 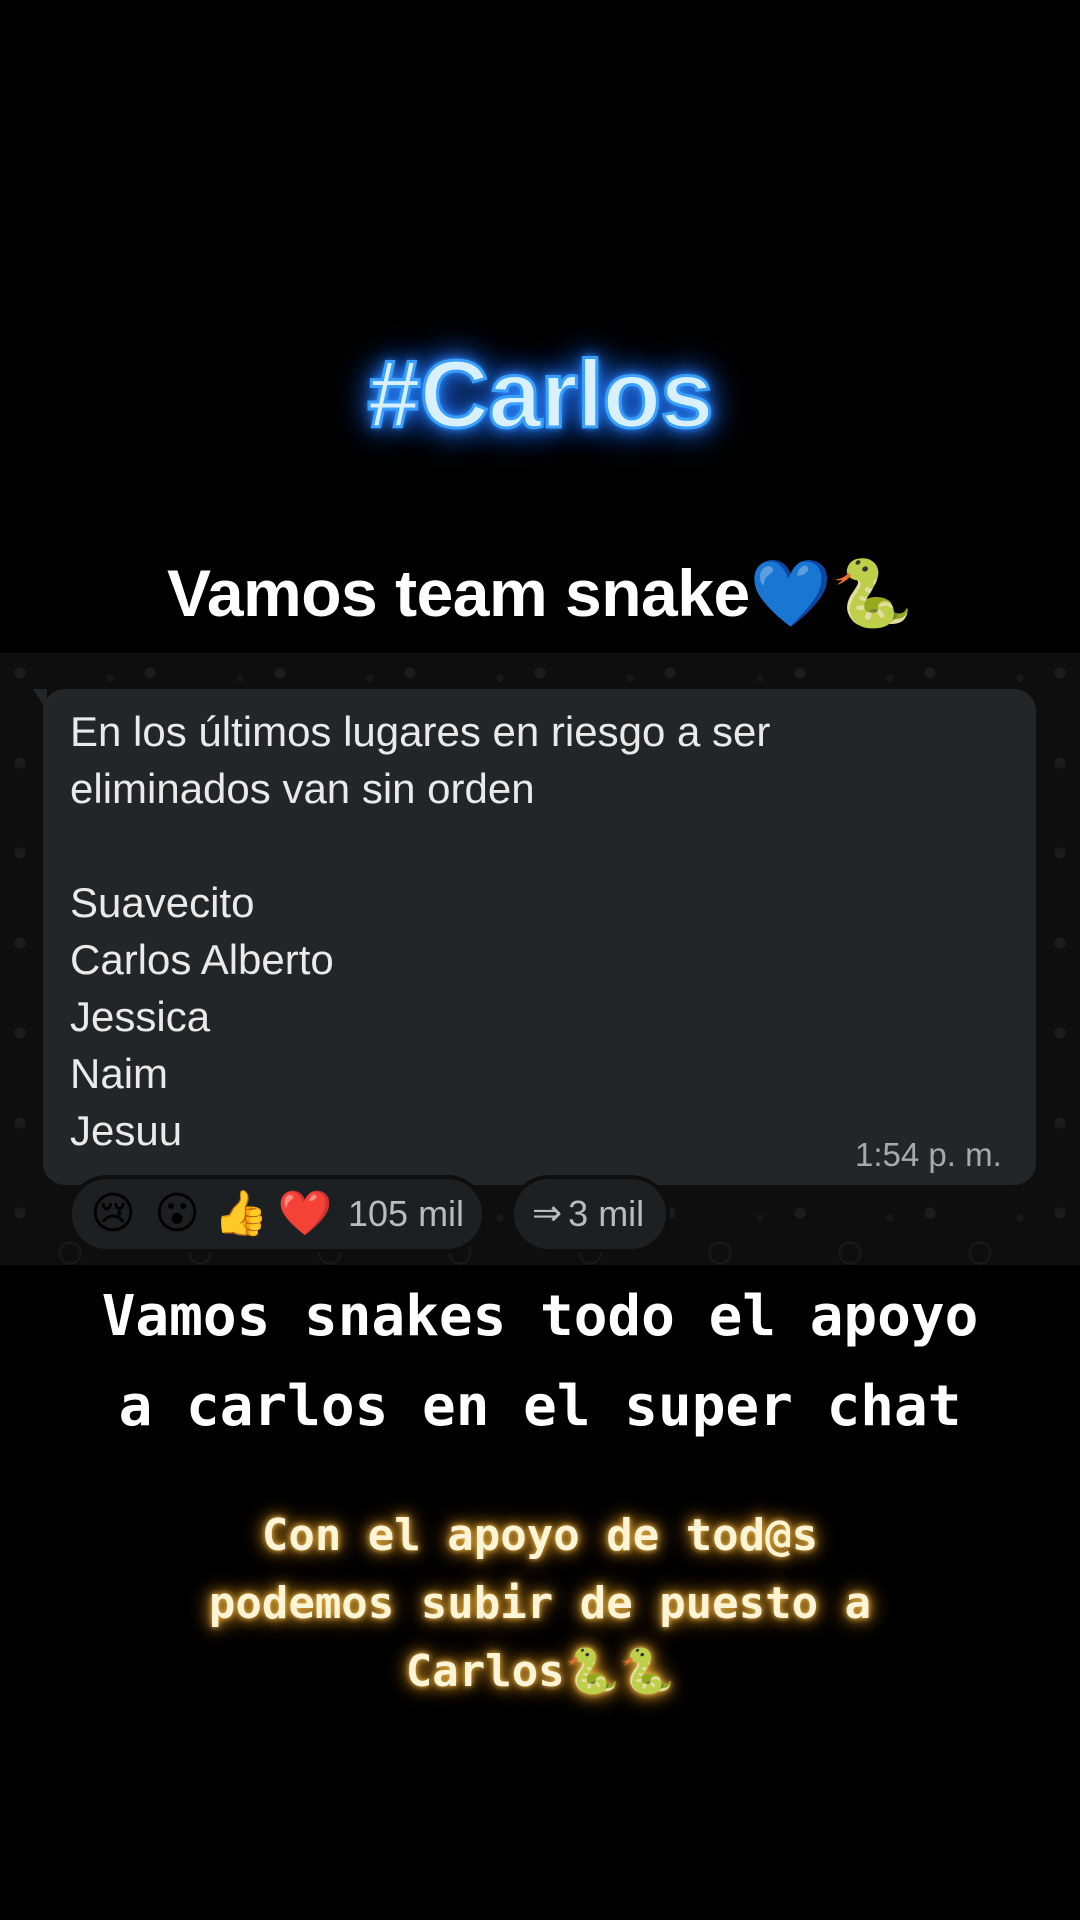 What do you see at coordinates (540, 395) in the screenshot?
I see `hashtag-title: #Carlos` at bounding box center [540, 395].